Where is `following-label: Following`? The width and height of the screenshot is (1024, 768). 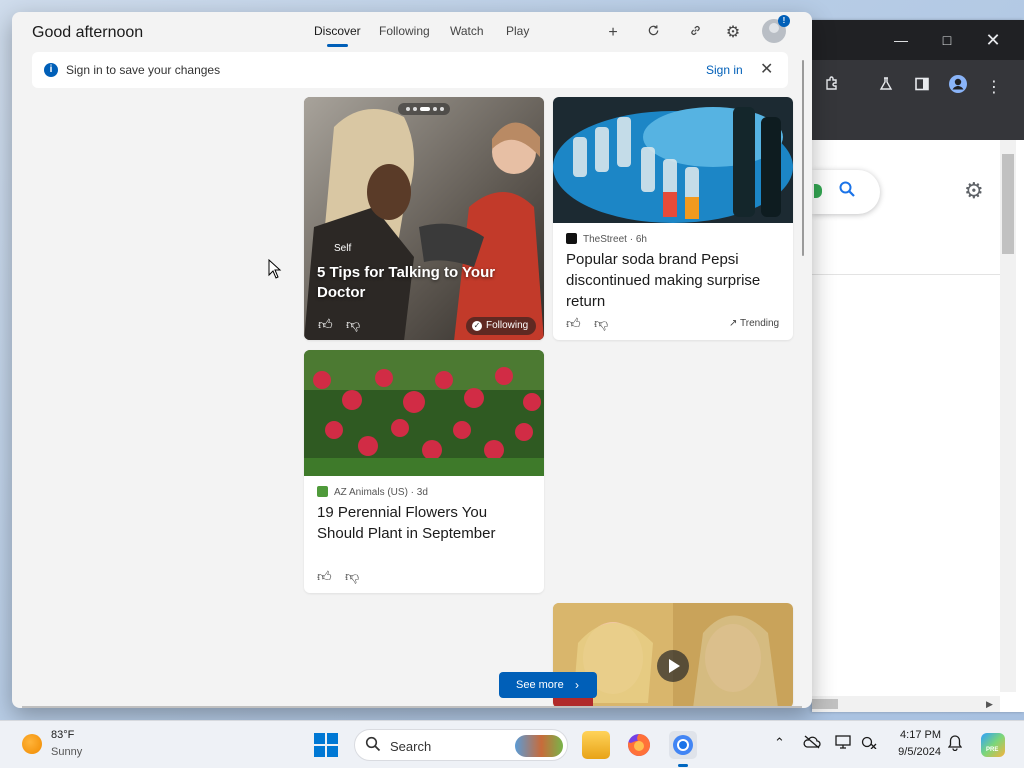 following-label: Following is located at coordinates (507, 325).